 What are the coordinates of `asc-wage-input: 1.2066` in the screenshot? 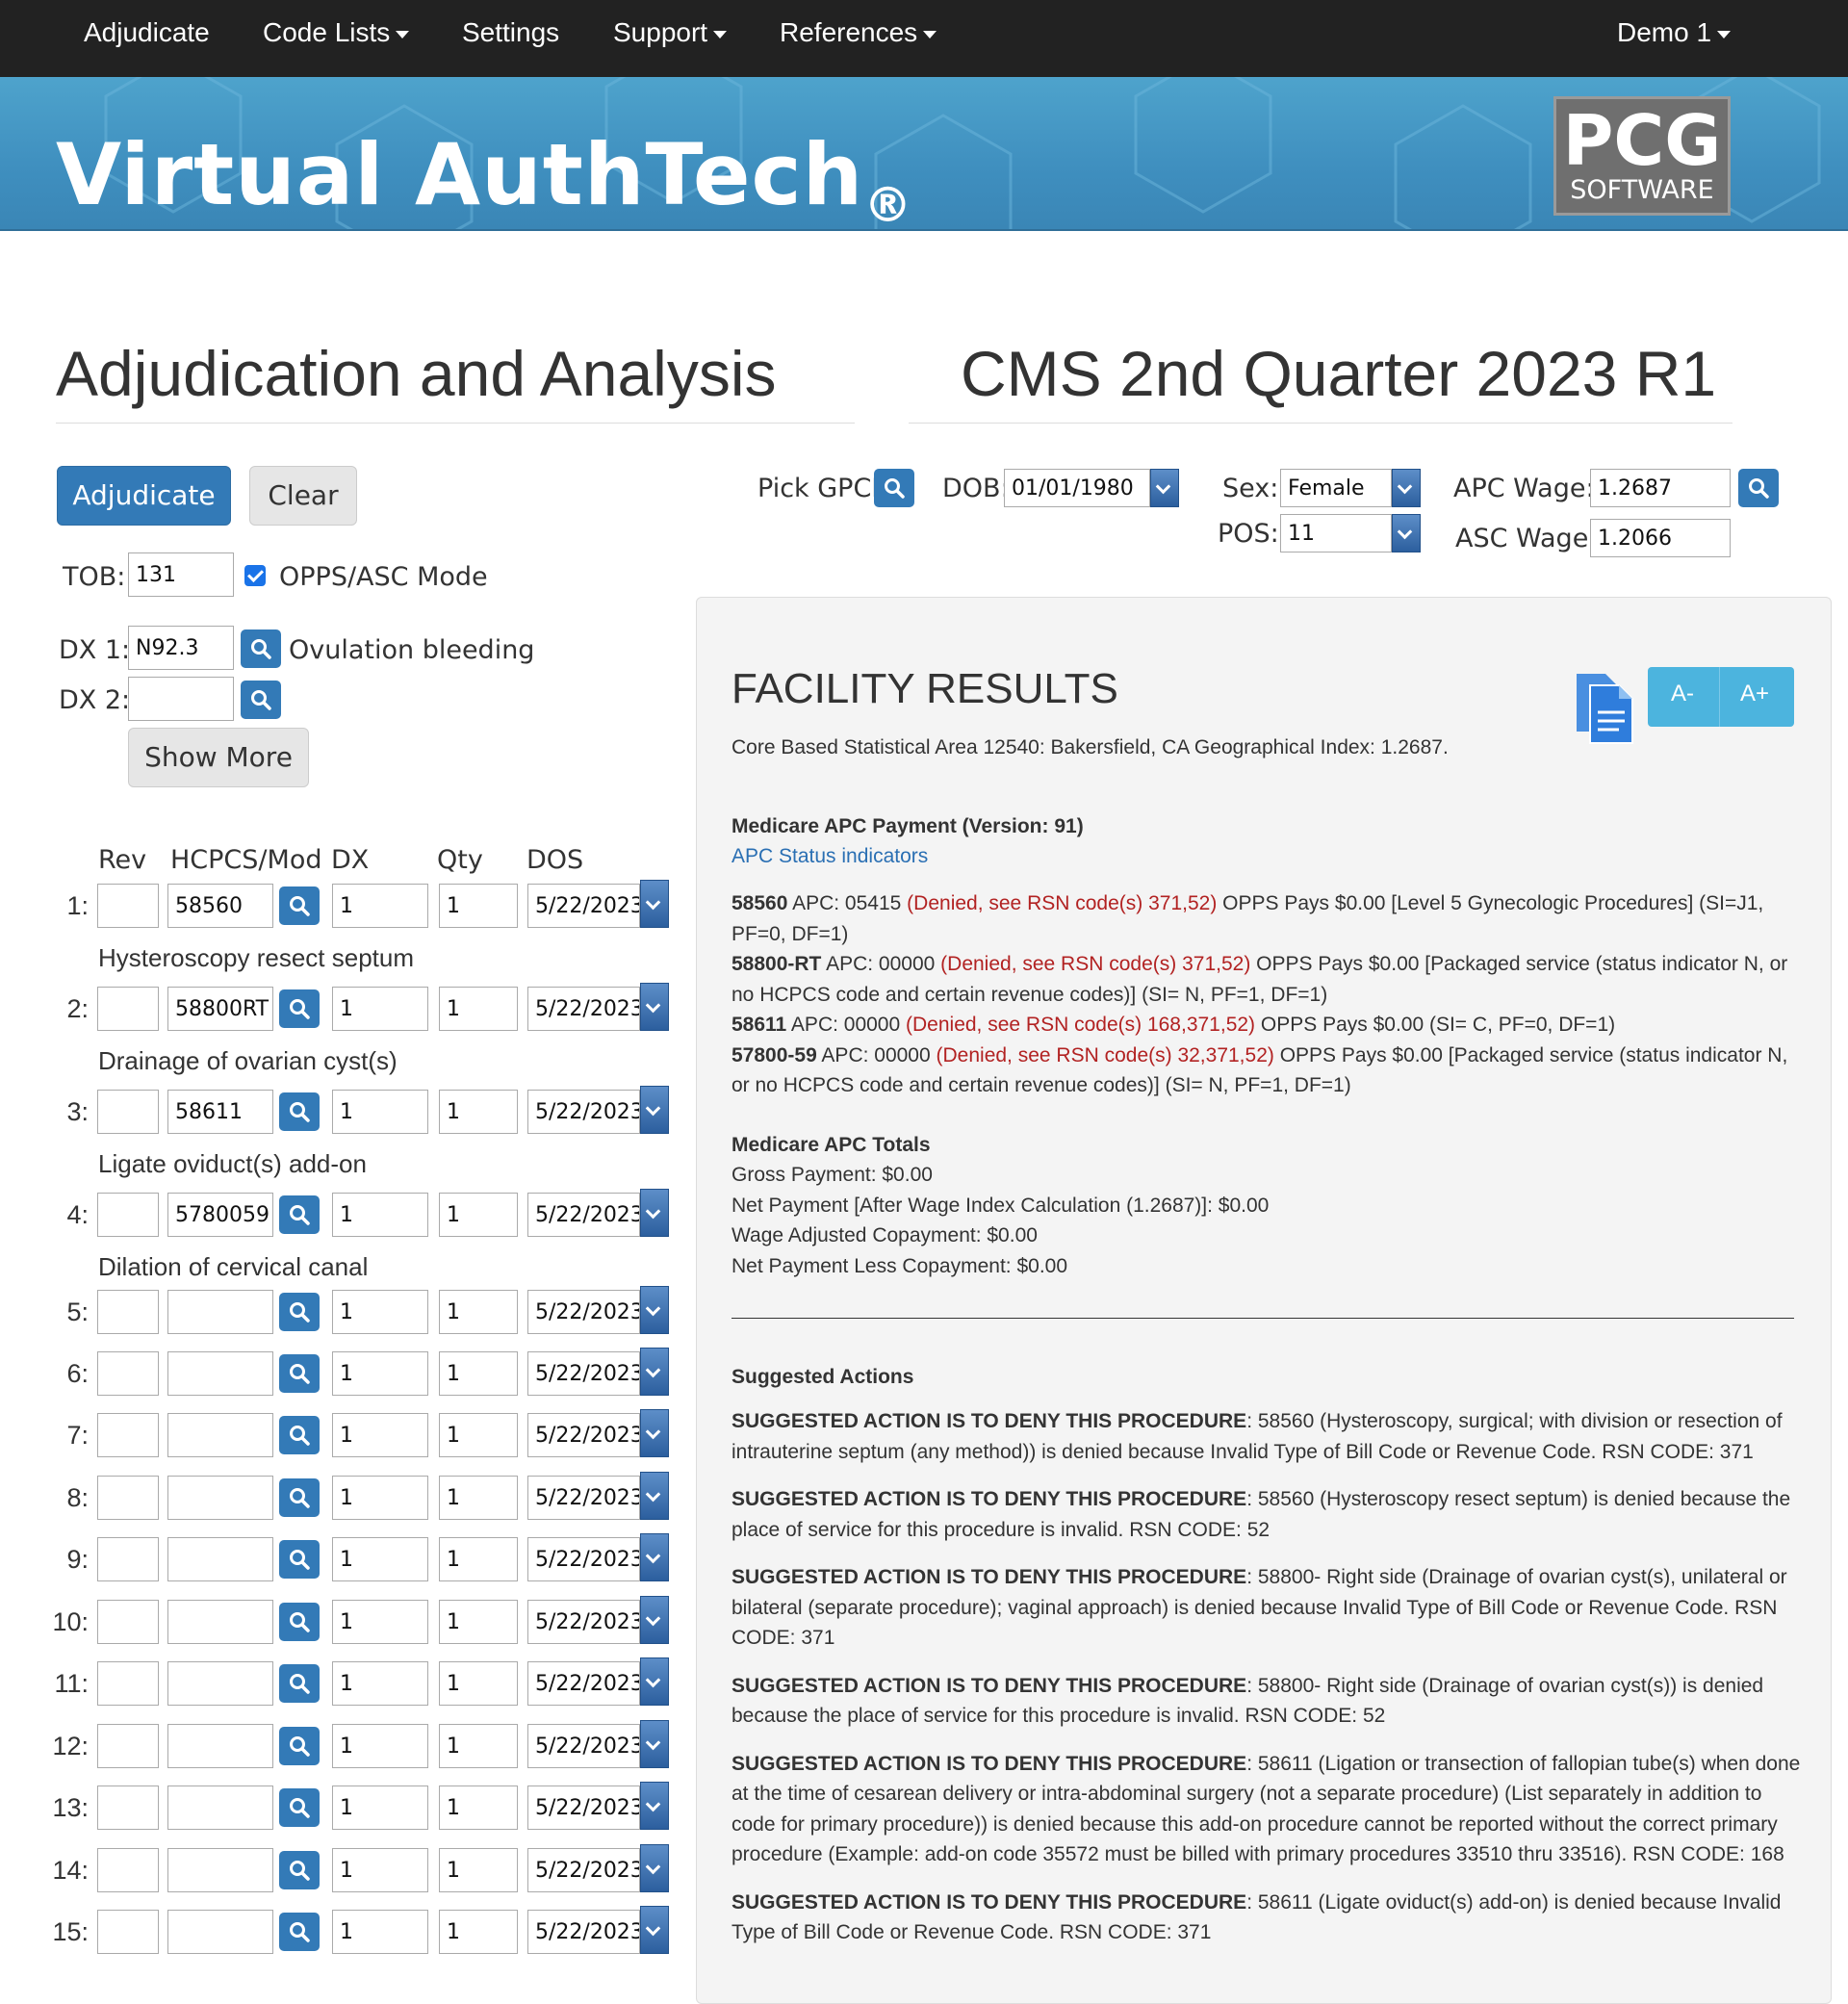 It's located at (1660, 538).